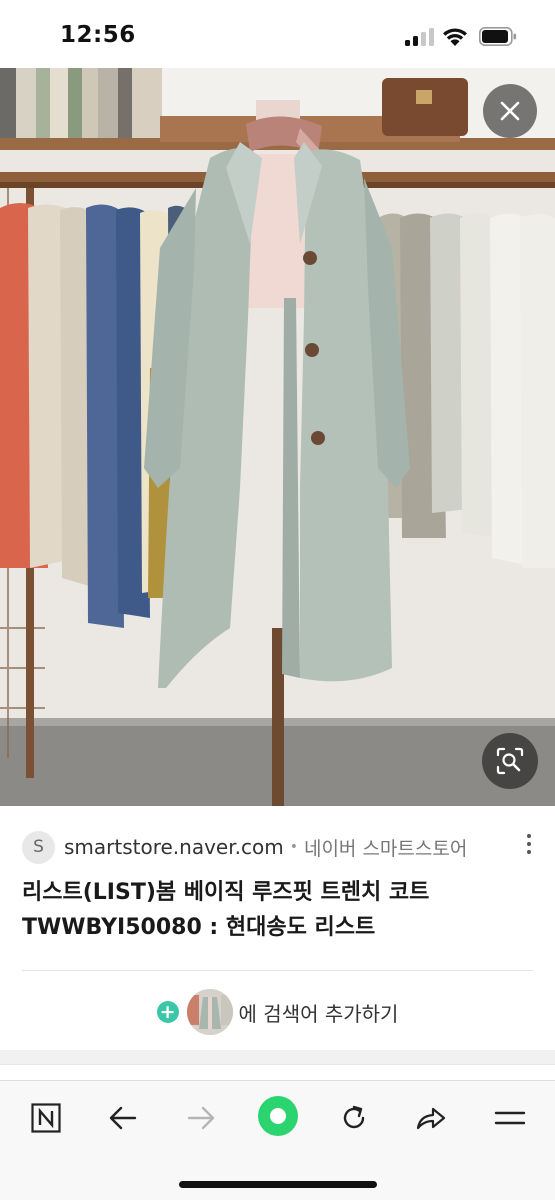  I want to click on share-arrow-icon, so click(431, 1118).